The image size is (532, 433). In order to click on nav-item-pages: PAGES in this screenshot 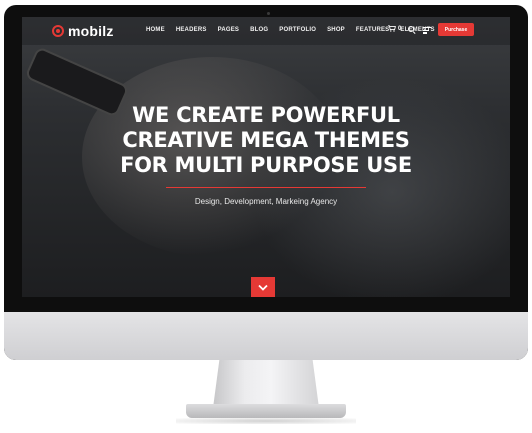, I will do `click(229, 30)`.